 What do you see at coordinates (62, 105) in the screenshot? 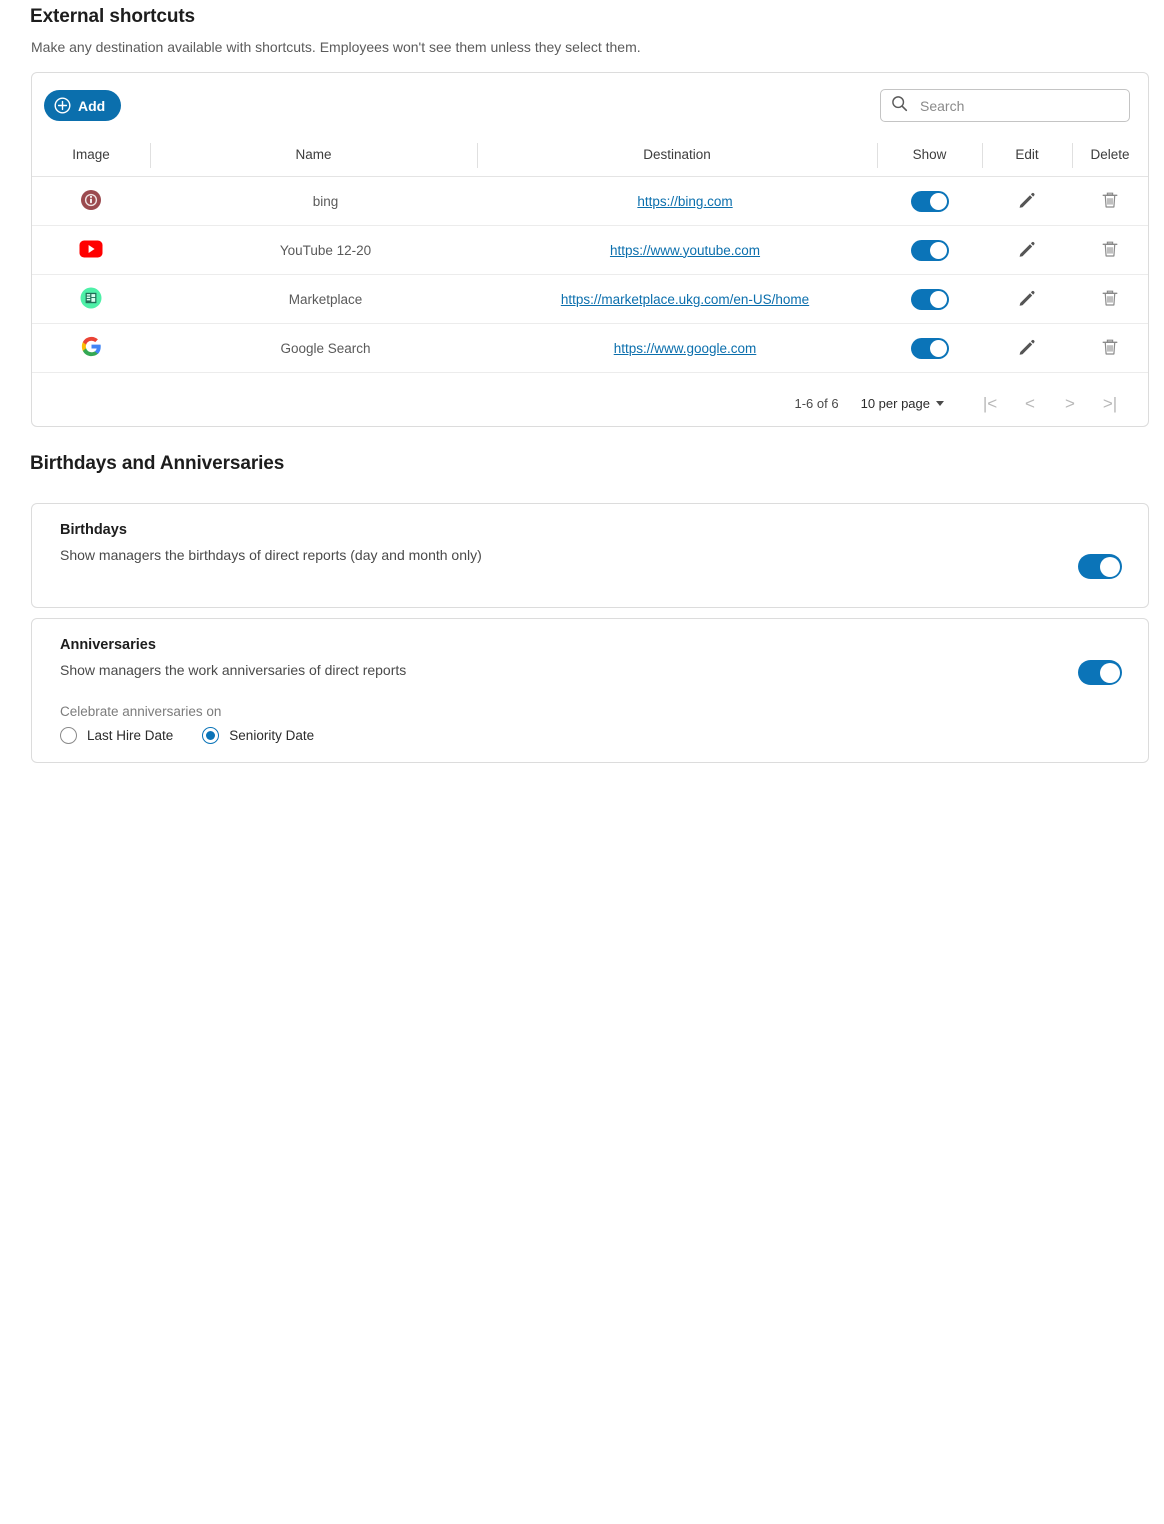
I see `plus-circle-icon` at bounding box center [62, 105].